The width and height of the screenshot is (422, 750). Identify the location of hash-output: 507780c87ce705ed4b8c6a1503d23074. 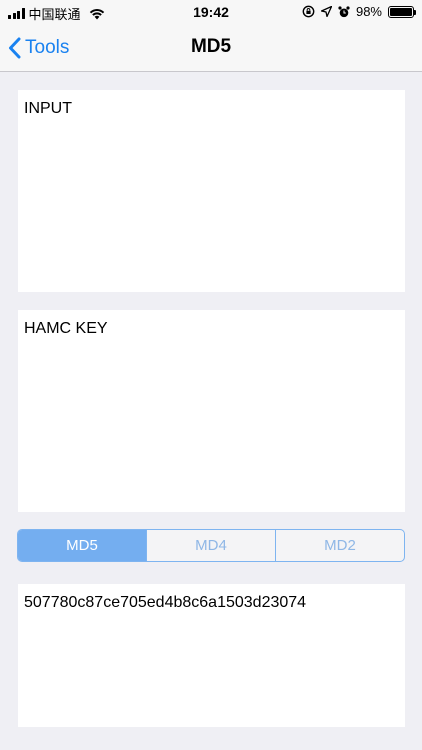
(165, 602).